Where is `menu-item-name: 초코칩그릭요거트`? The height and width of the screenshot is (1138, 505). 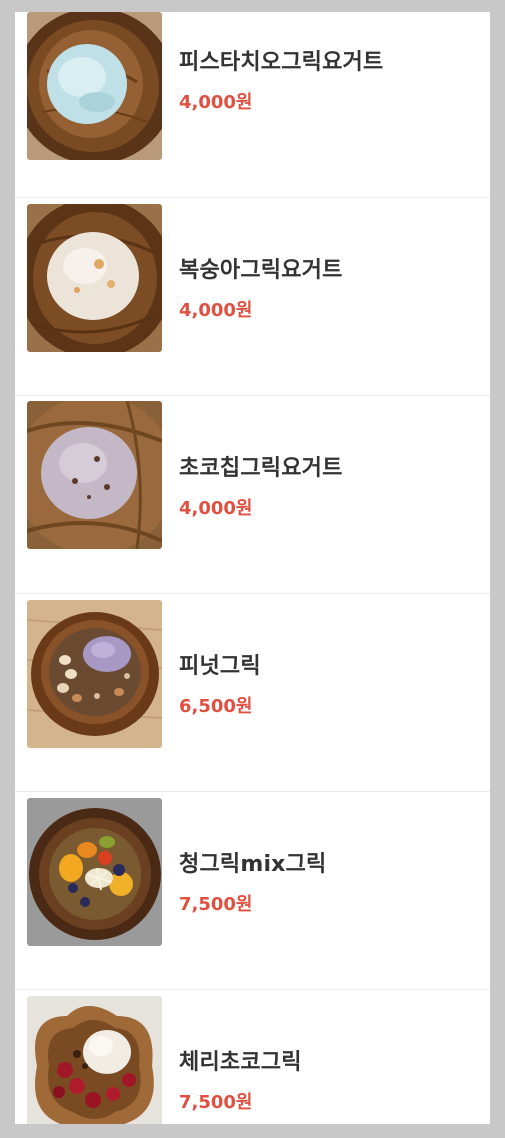 menu-item-name: 초코칩그릭요거트 is located at coordinates (261, 468).